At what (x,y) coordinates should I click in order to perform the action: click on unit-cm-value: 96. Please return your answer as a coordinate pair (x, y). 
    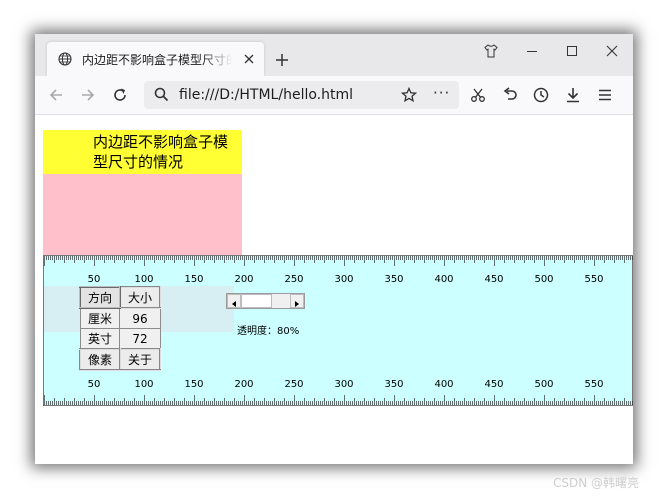
    Looking at the image, I should click on (140, 318).